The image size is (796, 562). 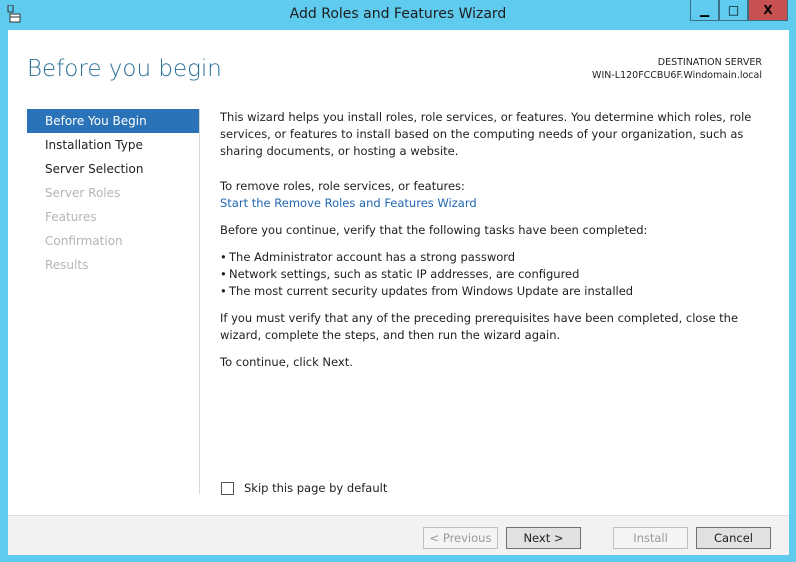 What do you see at coordinates (709, 62) in the screenshot?
I see `destination-label: DESTINATION SERVER` at bounding box center [709, 62].